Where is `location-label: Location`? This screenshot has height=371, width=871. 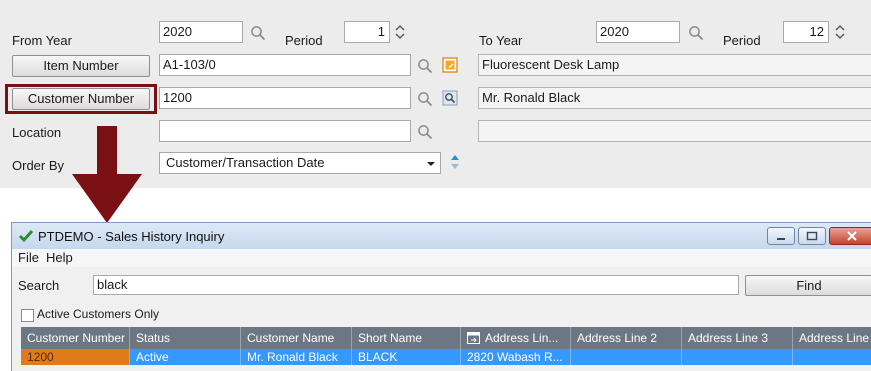 location-label: Location is located at coordinates (37, 132).